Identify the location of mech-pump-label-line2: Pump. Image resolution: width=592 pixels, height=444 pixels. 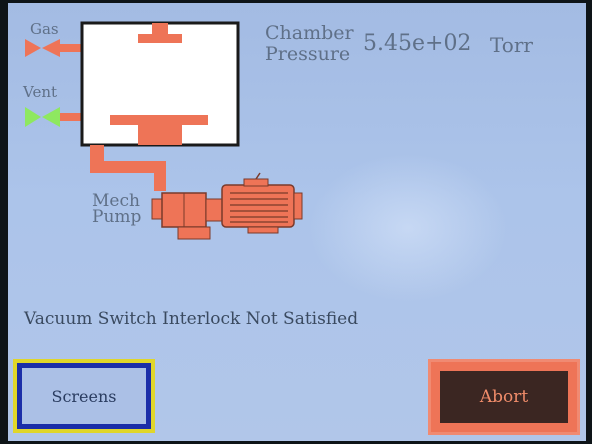
(117, 217).